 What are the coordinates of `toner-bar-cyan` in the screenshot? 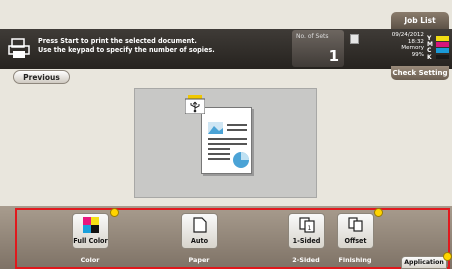 It's located at (442, 50).